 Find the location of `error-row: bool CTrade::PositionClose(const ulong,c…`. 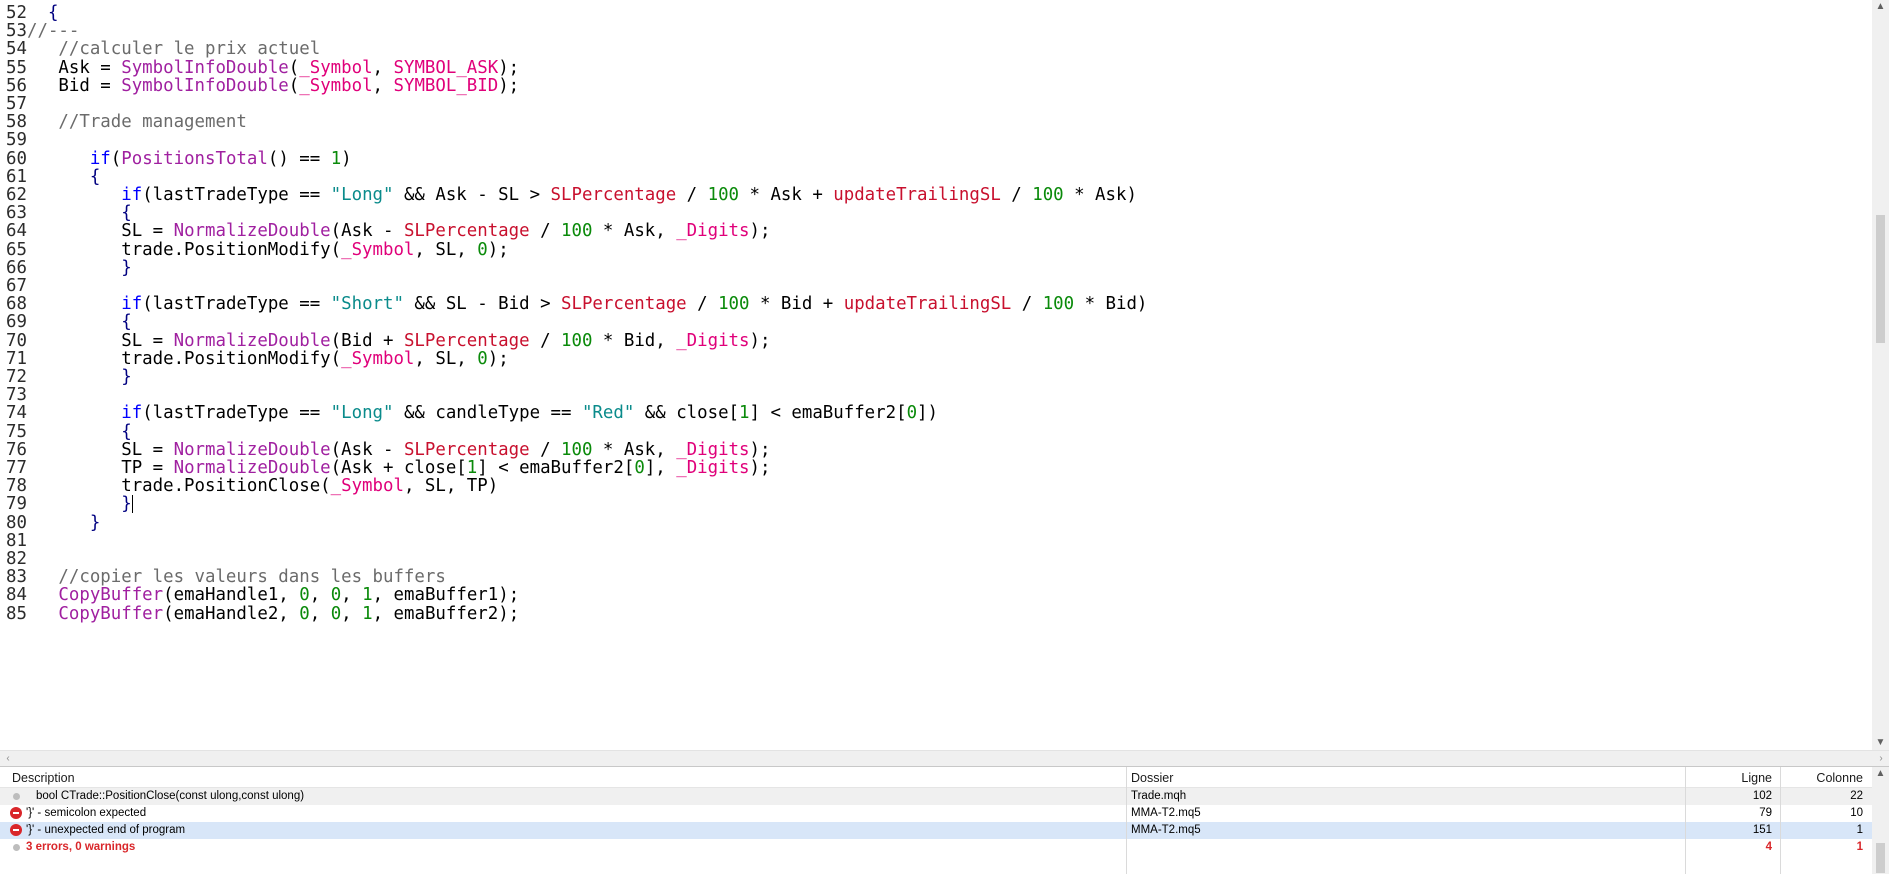

error-row: bool CTrade::PositionClose(const ulong,c… is located at coordinates (936, 796).